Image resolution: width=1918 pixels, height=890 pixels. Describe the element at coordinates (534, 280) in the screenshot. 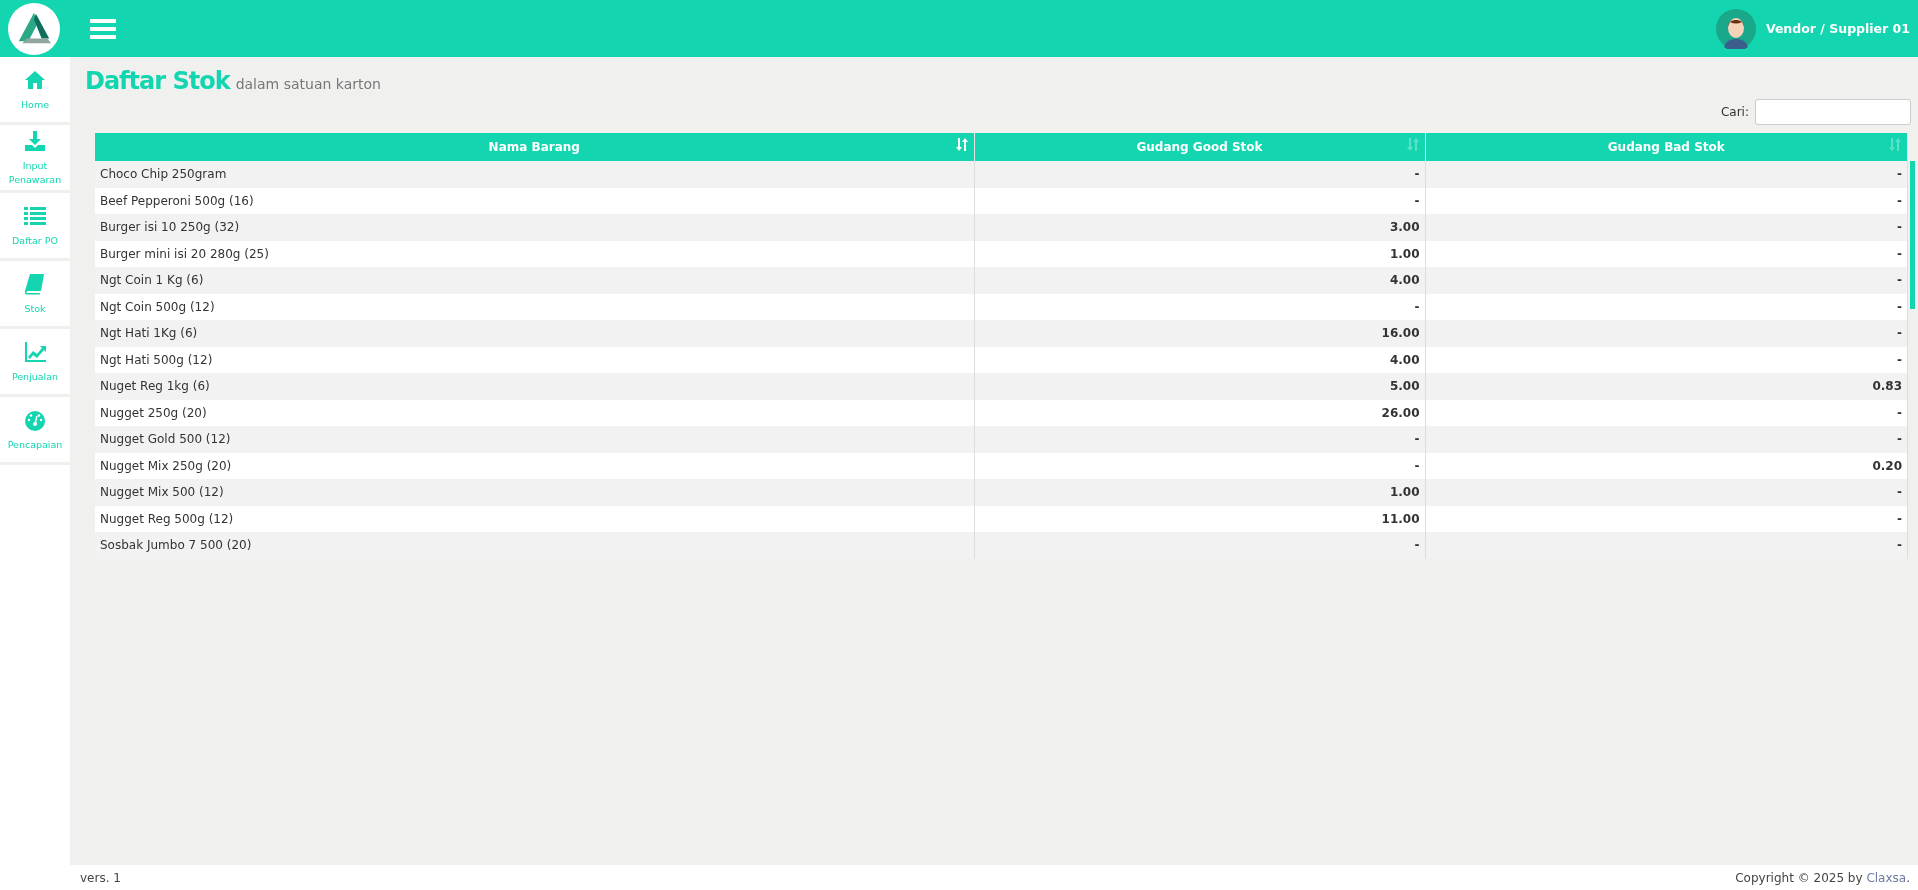

I see `table-cell: Ngt Coin 1 Kg (6)` at that location.